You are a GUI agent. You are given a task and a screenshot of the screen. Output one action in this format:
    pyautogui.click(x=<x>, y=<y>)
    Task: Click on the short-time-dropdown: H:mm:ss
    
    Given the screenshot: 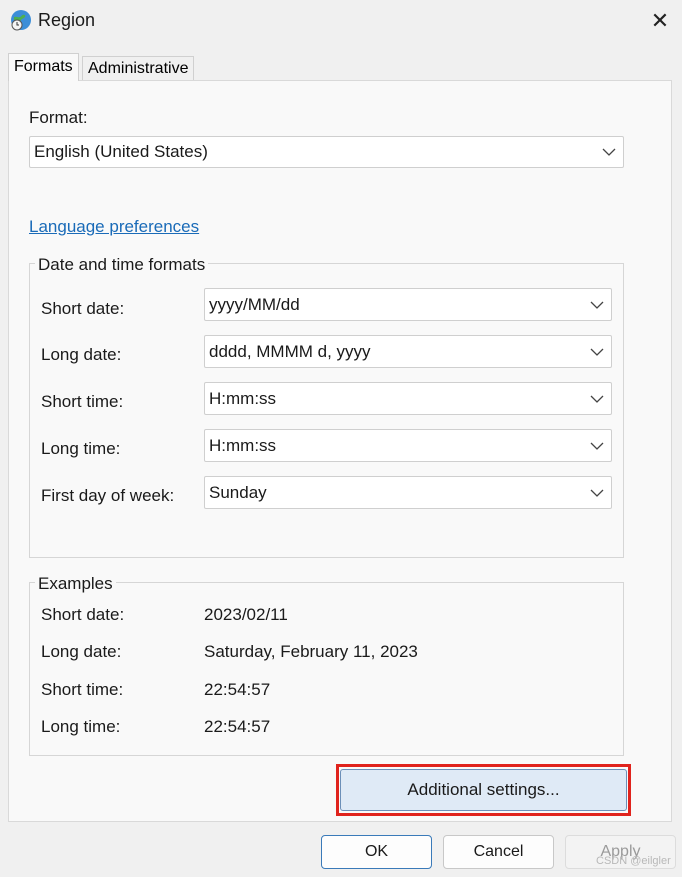 What is the action you would take?
    pyautogui.click(x=408, y=398)
    